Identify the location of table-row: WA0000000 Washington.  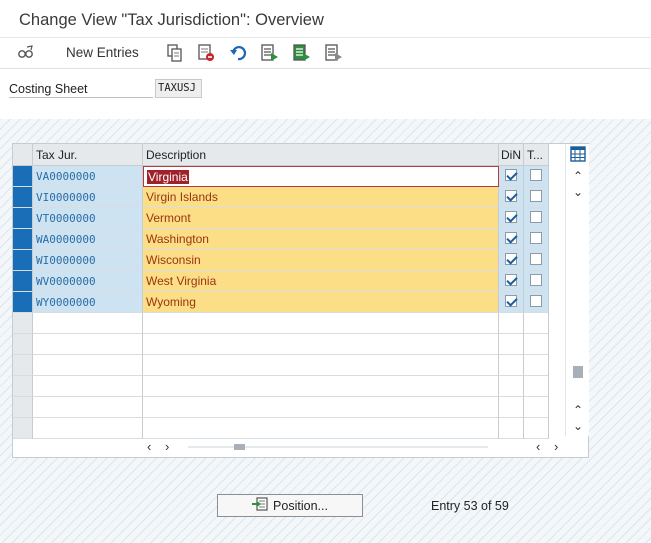
(281, 239).